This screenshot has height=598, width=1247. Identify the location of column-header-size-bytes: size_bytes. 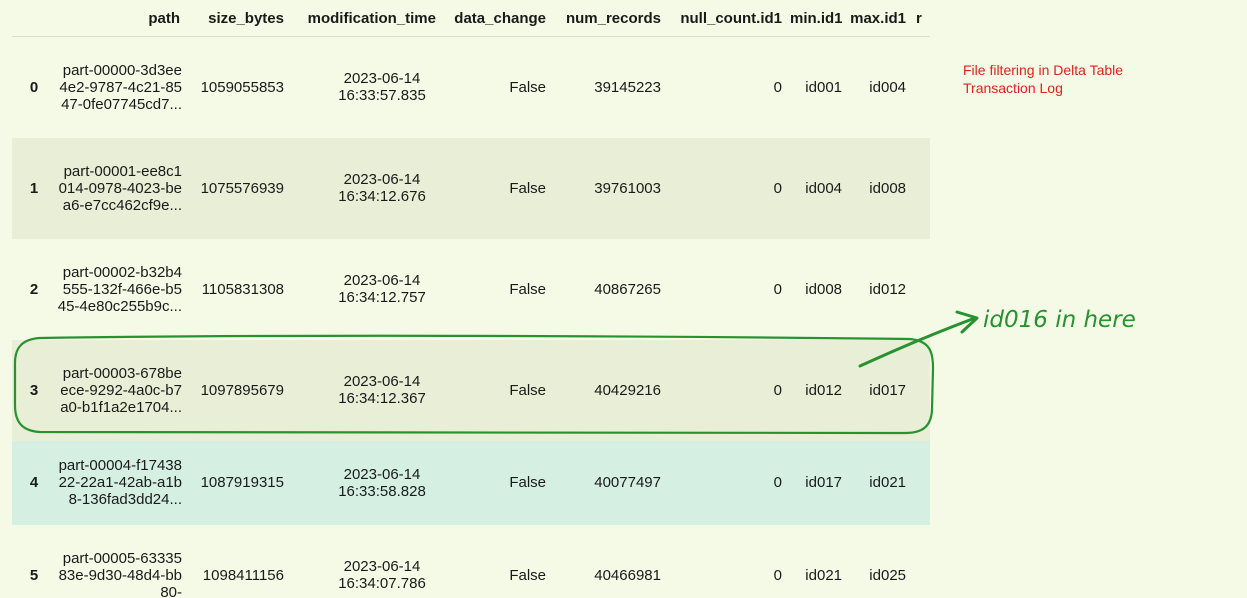
(240, 18).